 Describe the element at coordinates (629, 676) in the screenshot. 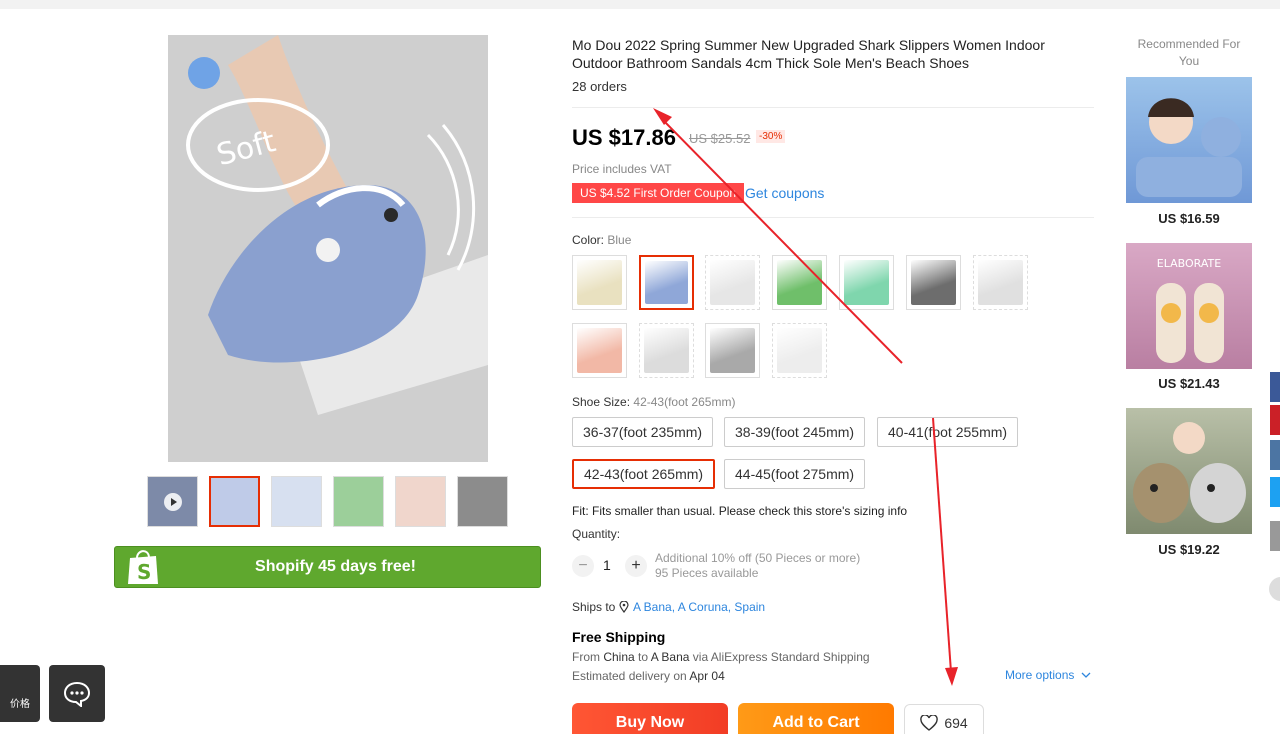

I see `estimated-label: Estimated delivery on` at that location.